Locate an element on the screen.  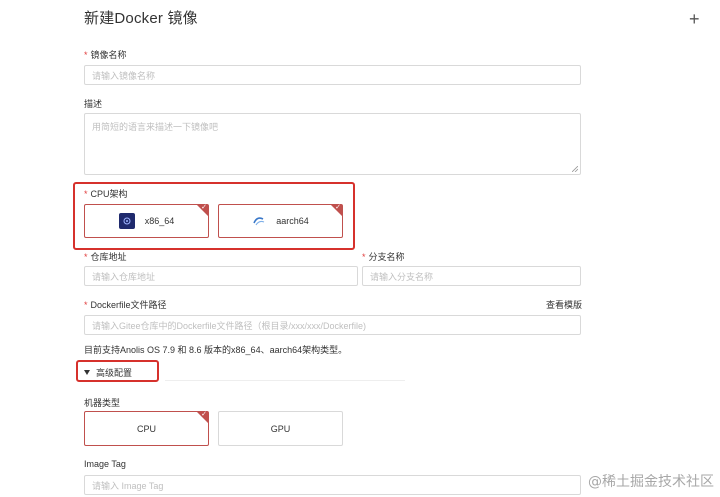
cpu-arch-aarch64-option: aarch64 ✓ is located at coordinates (280, 221).